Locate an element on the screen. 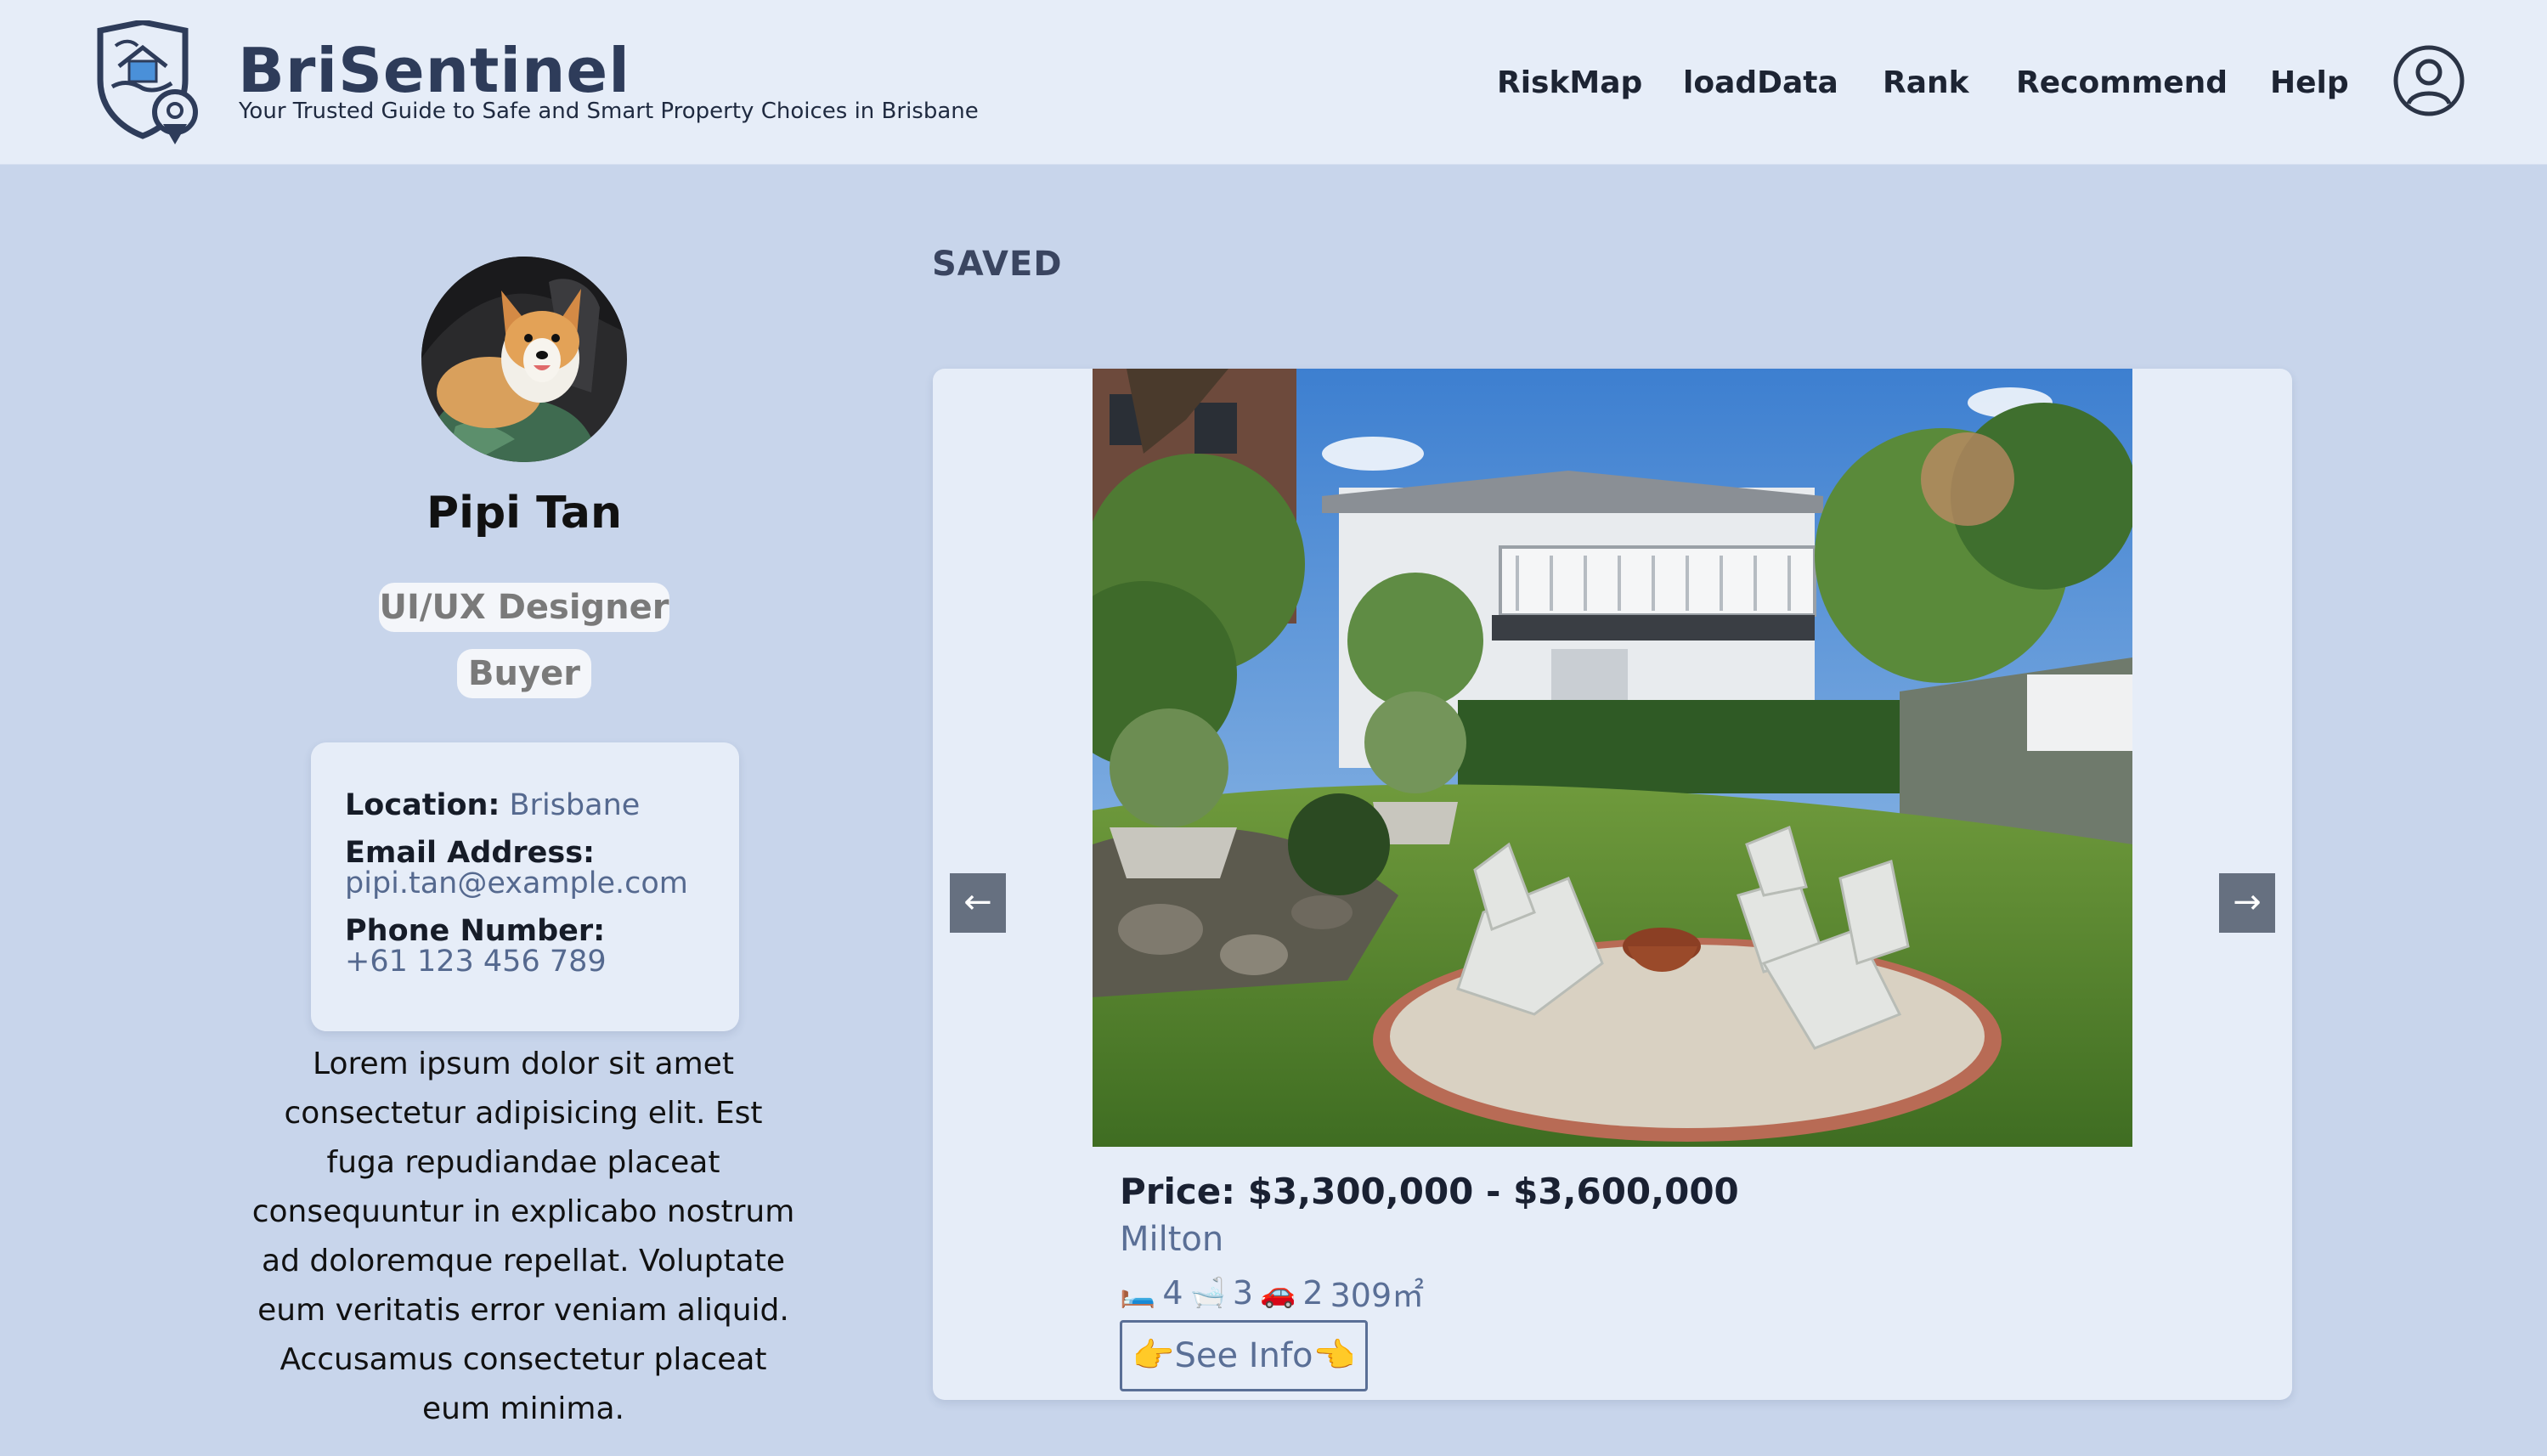  bed-icon: 🛏️ is located at coordinates (1138, 1293).